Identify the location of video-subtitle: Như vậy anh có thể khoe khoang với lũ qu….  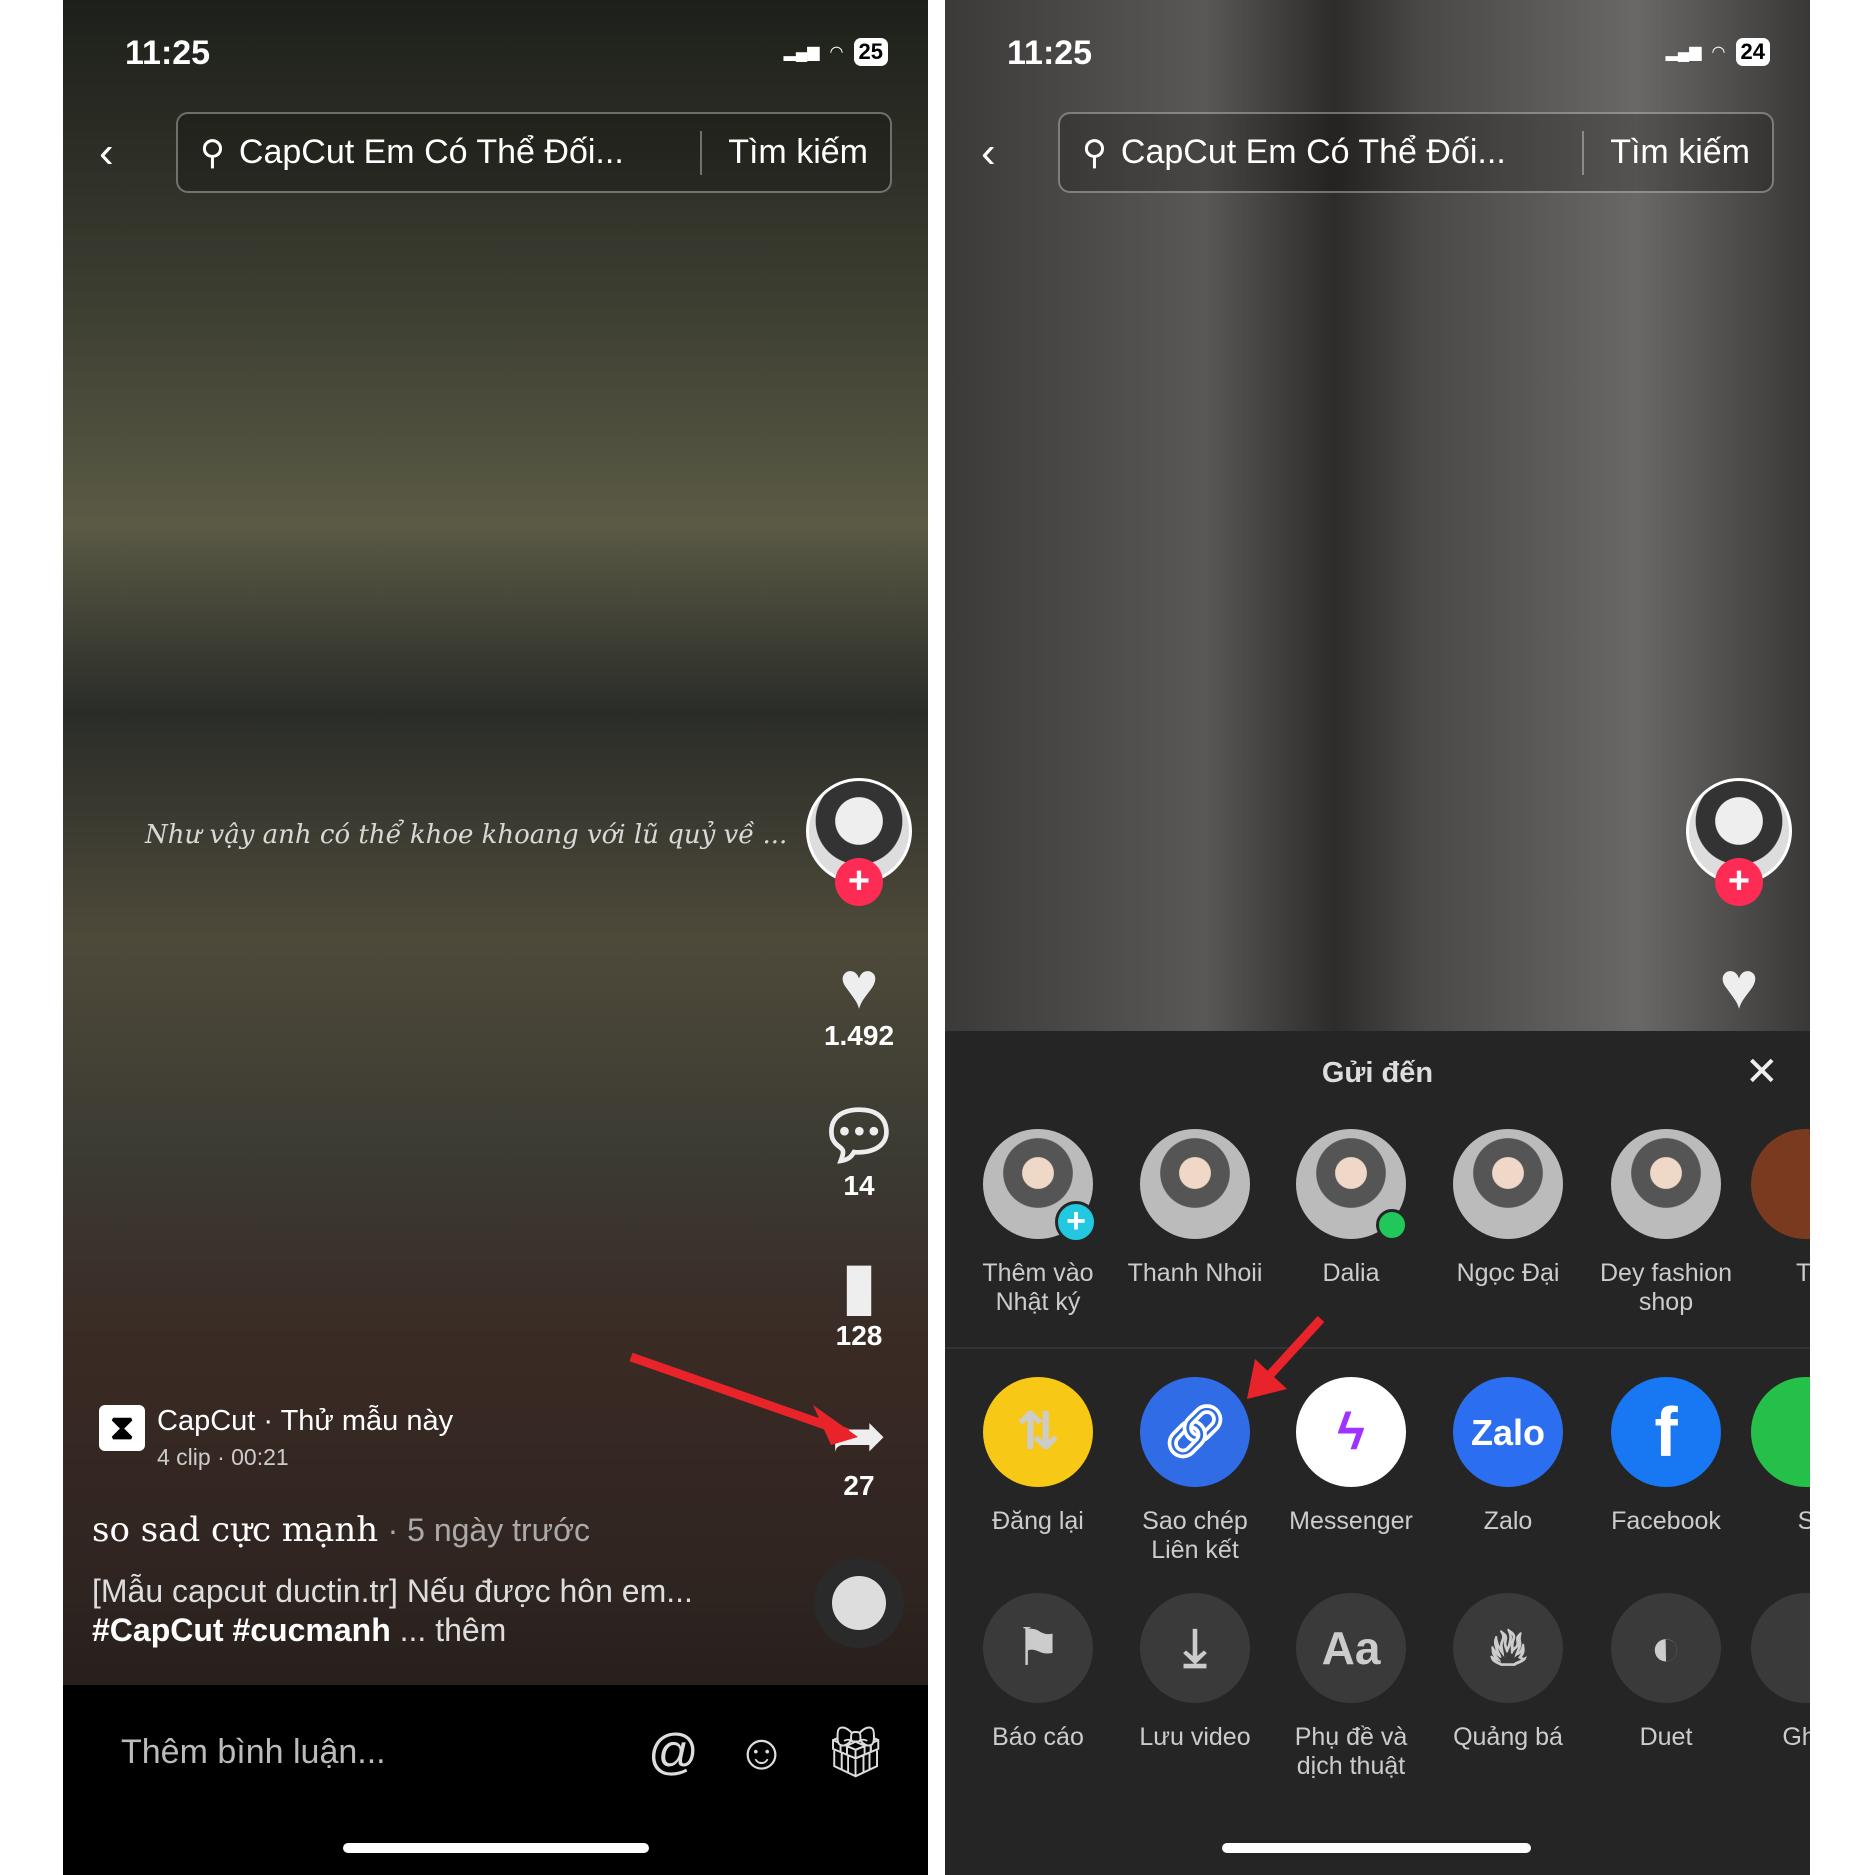
(466, 835).